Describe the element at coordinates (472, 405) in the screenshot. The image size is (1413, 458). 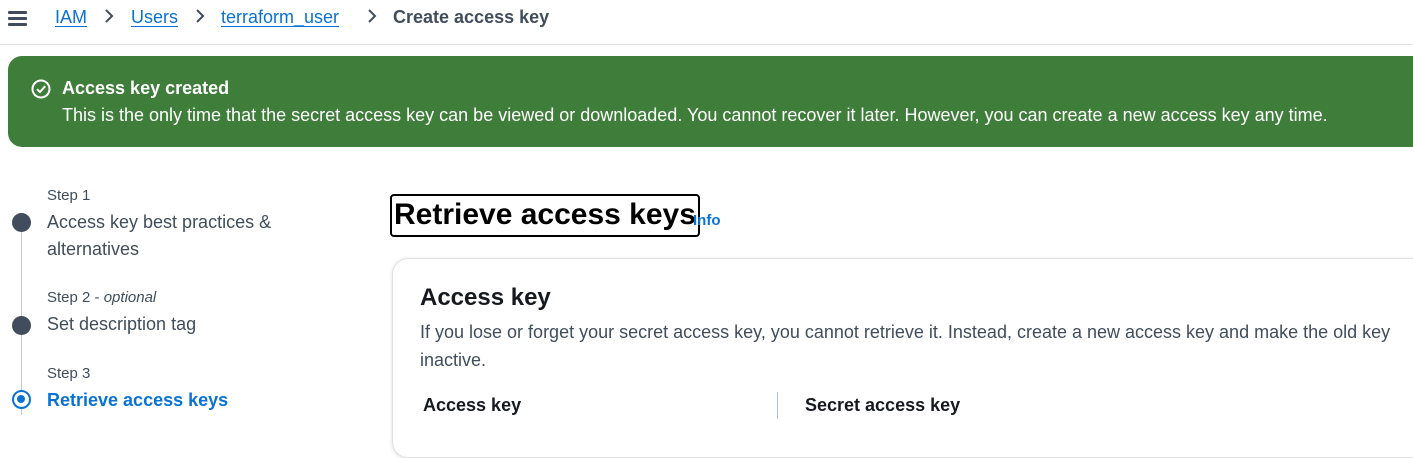
I see `access-key-column-header: Access key` at that location.